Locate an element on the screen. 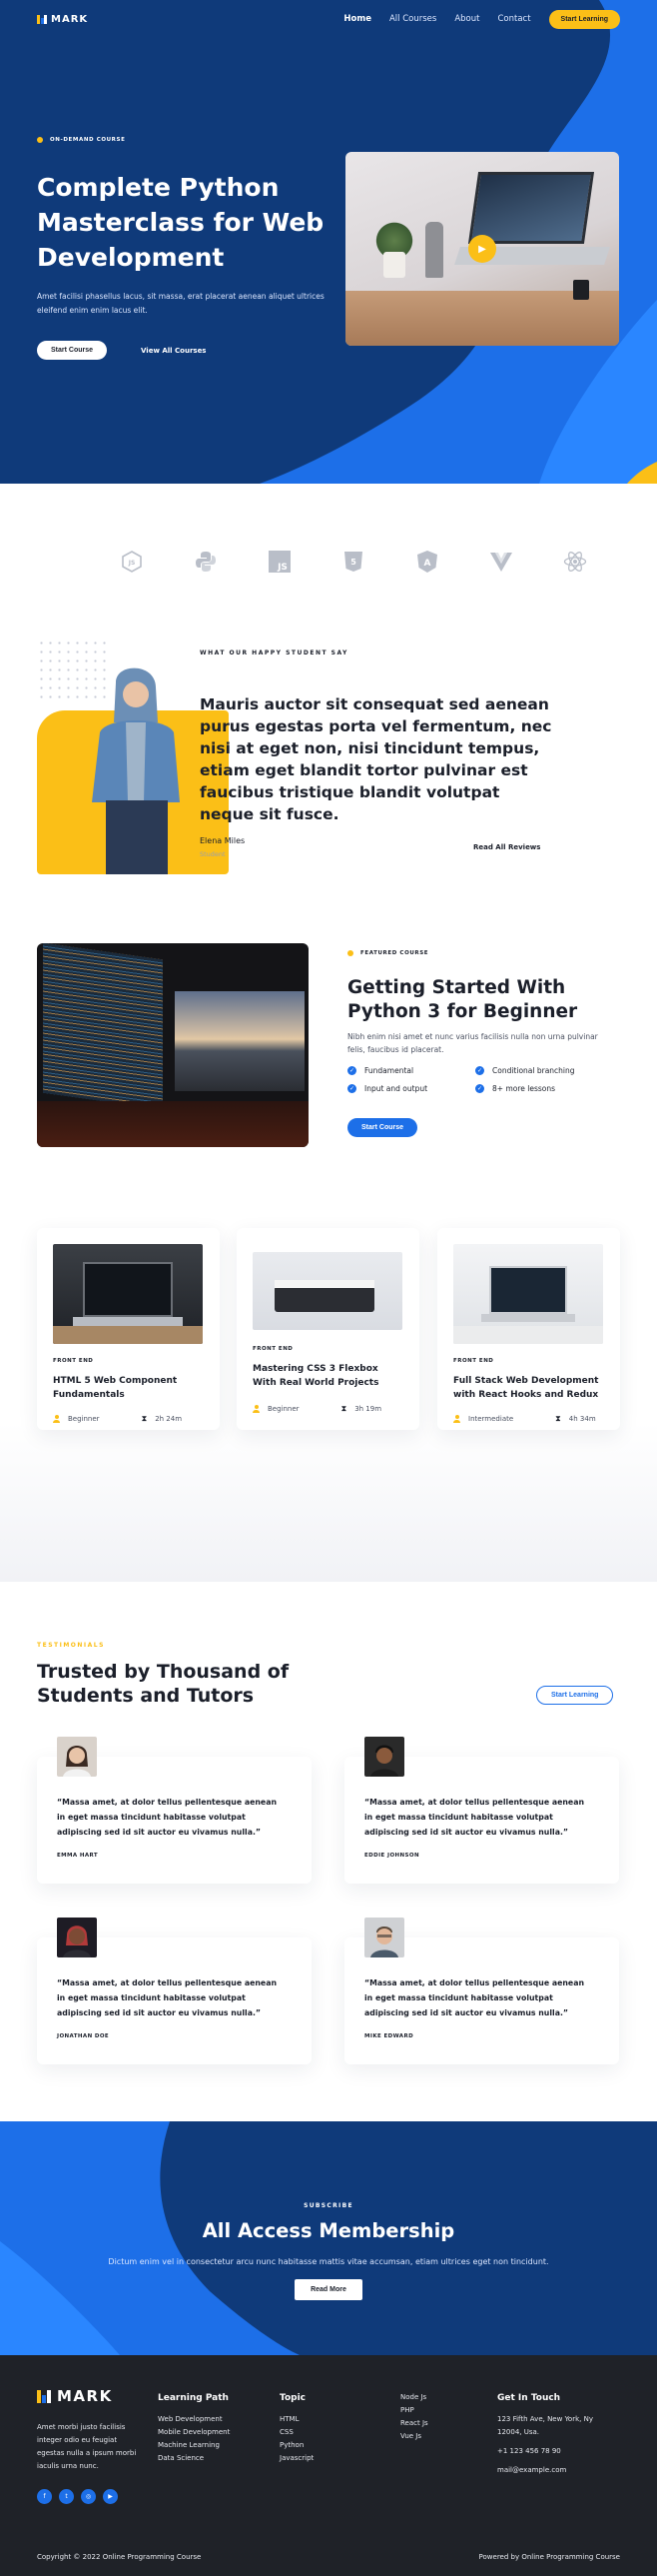 The image size is (657, 2576). hero-video-thumbnail: ▶ is located at coordinates (482, 249).